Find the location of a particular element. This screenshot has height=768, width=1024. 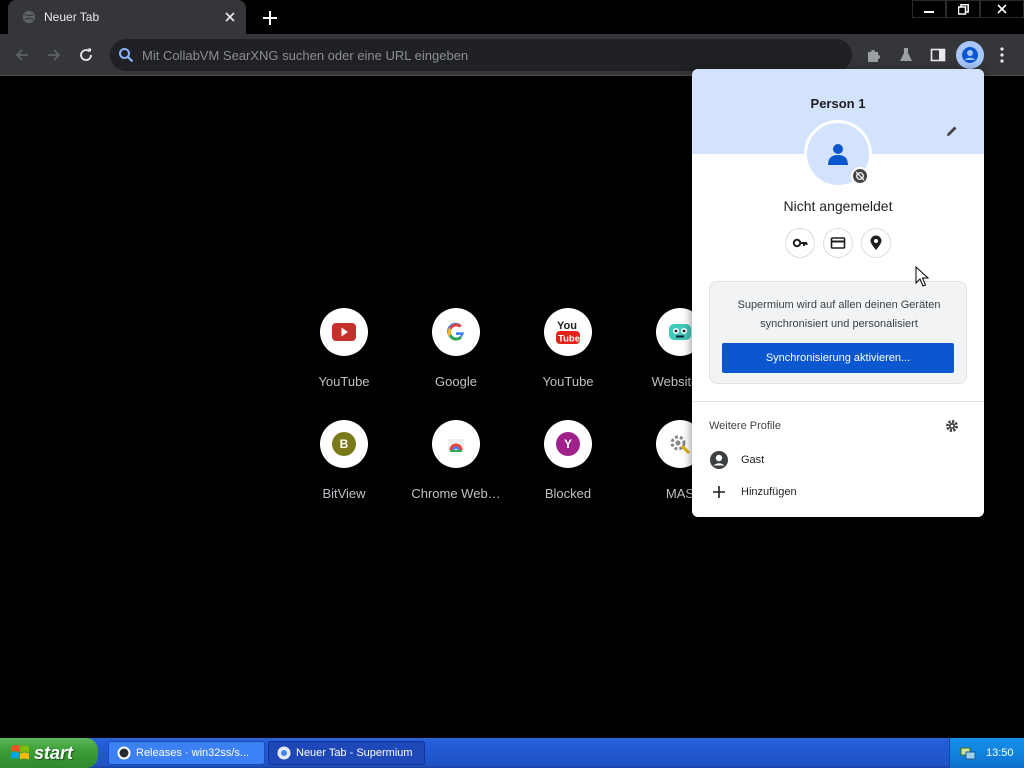

shortcut-letter: Y is located at coordinates (568, 444).